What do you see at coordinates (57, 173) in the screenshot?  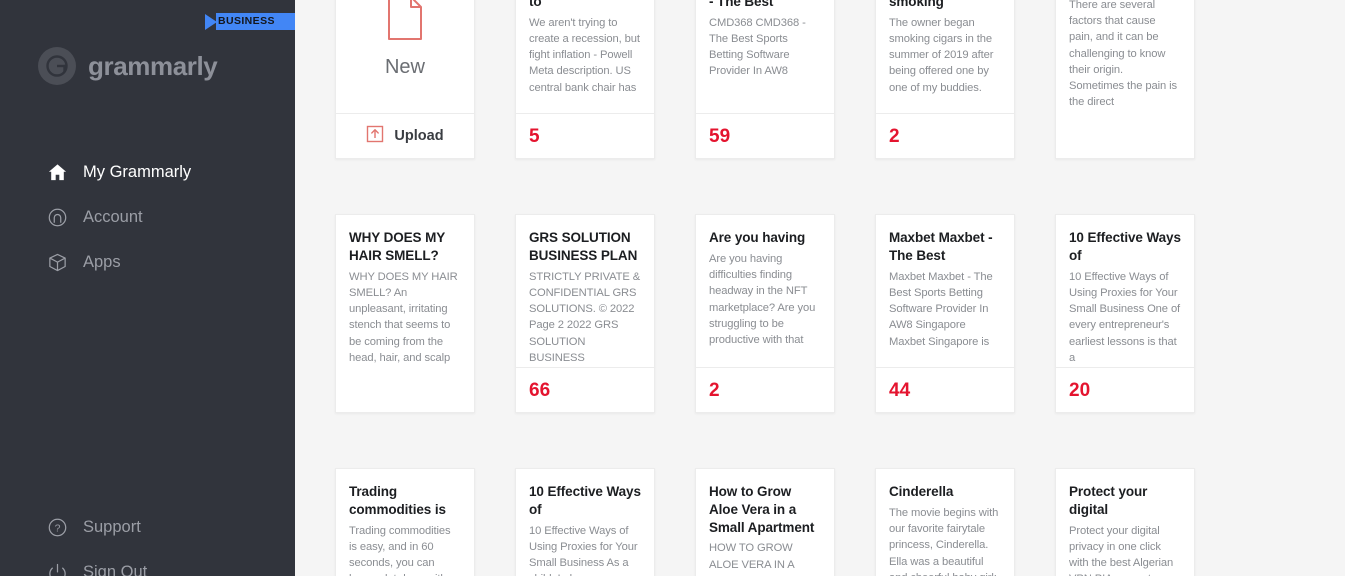 I see `home-icon` at bounding box center [57, 173].